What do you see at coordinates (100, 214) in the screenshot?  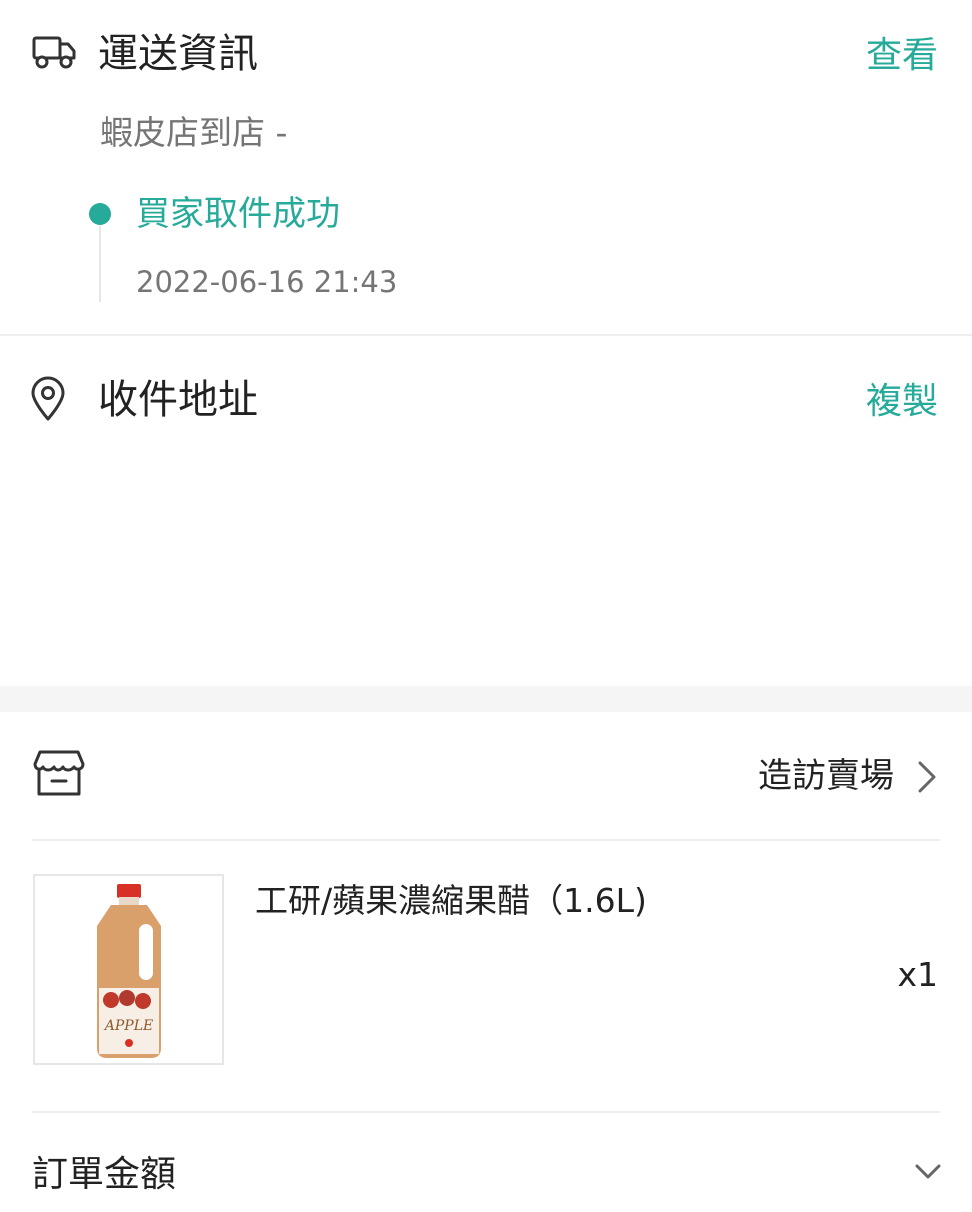 I see `timeline-dot` at bounding box center [100, 214].